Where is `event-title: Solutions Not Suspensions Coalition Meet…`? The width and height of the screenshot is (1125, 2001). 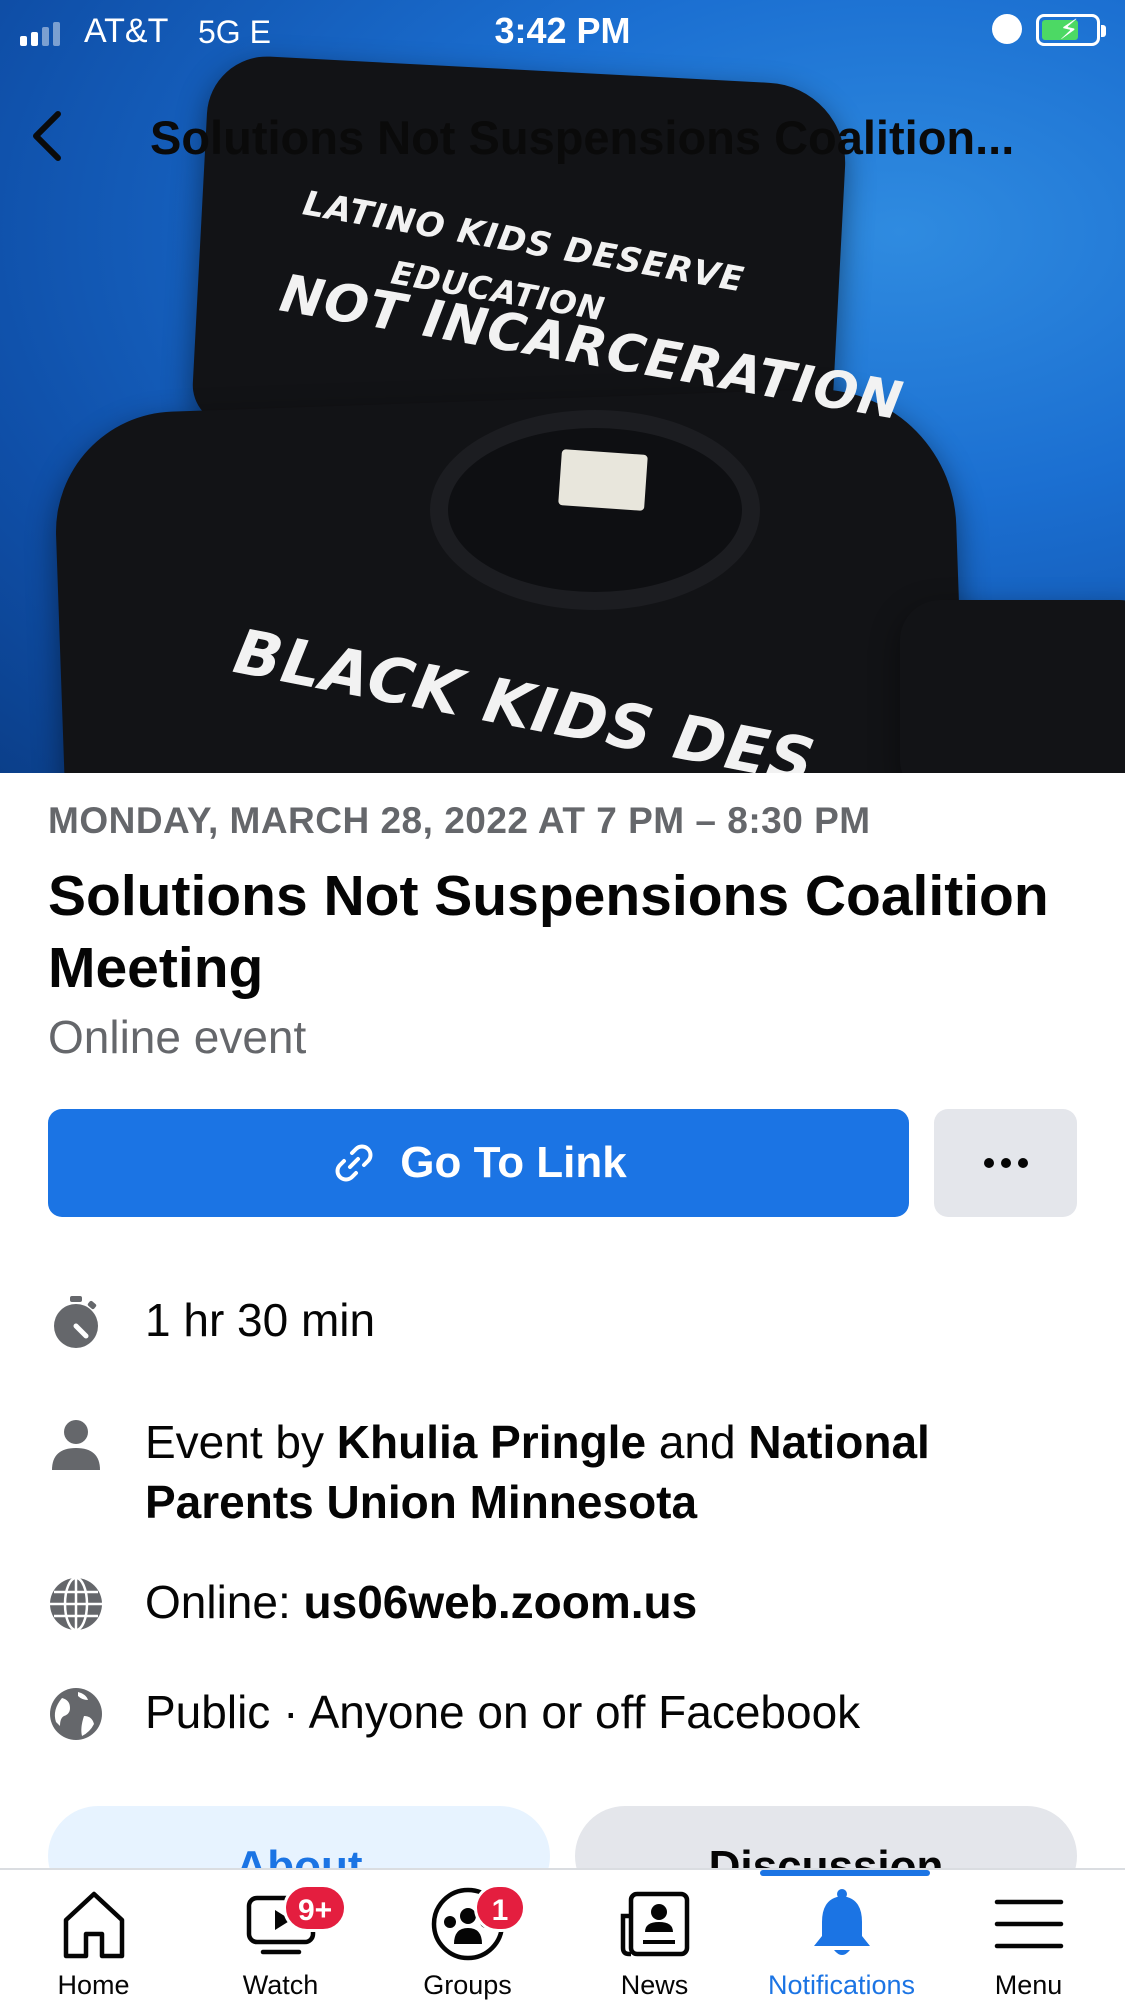 event-title: Solutions Not Suspensions Coalition Meet… is located at coordinates (548, 932).